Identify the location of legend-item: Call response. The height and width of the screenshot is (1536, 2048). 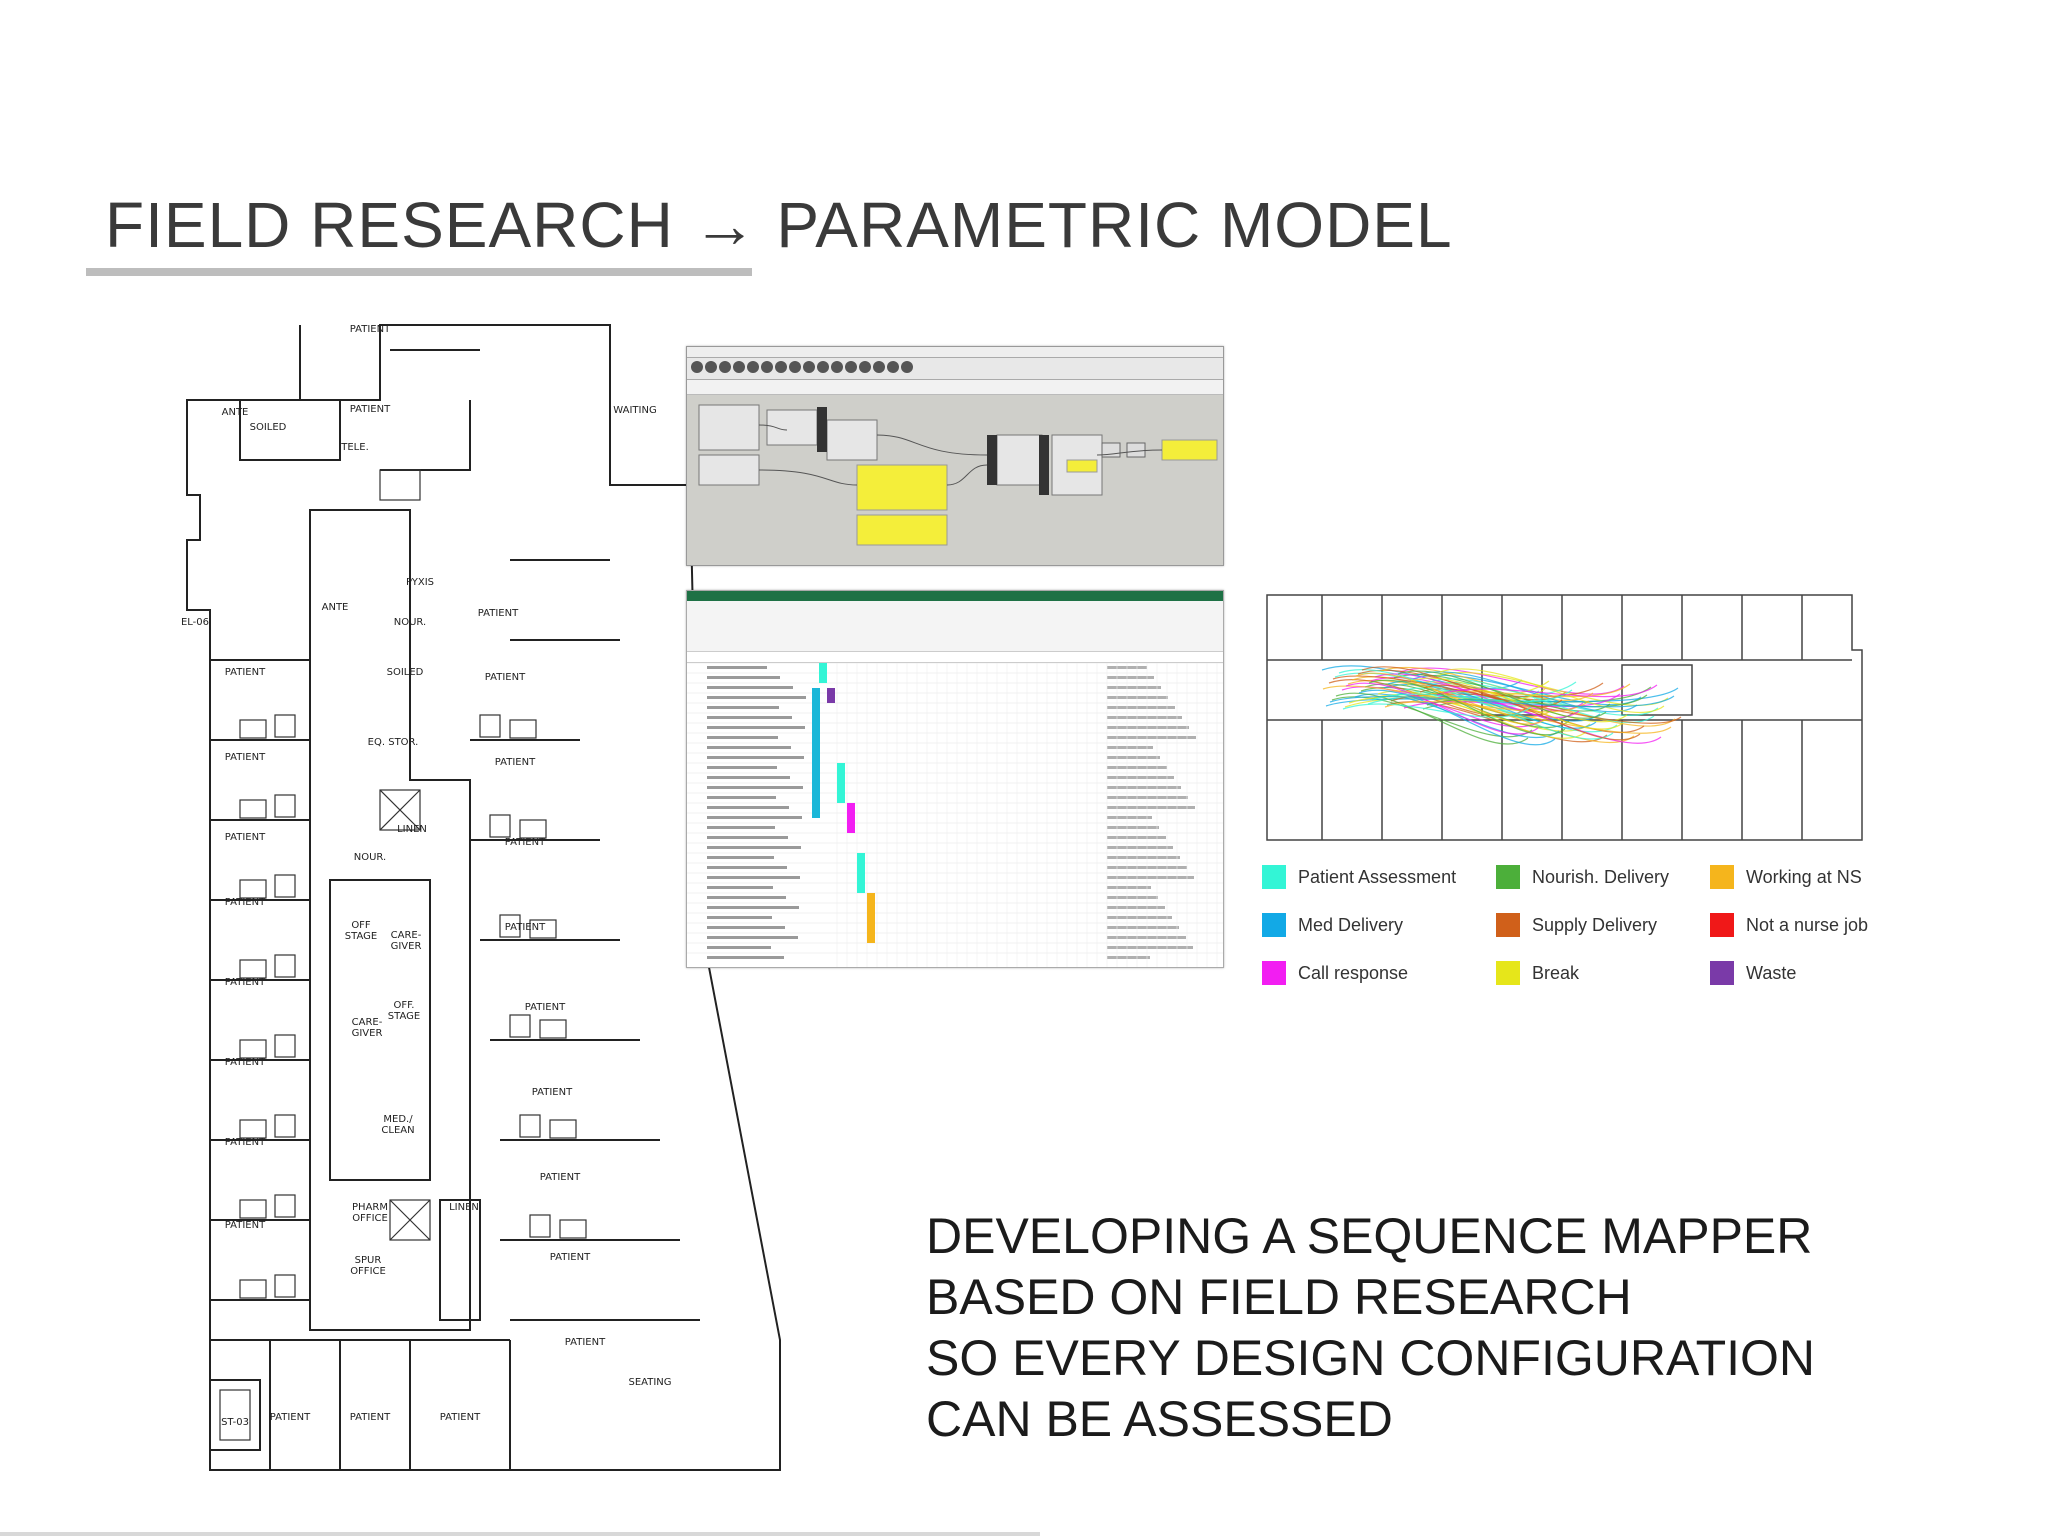
(1335, 973).